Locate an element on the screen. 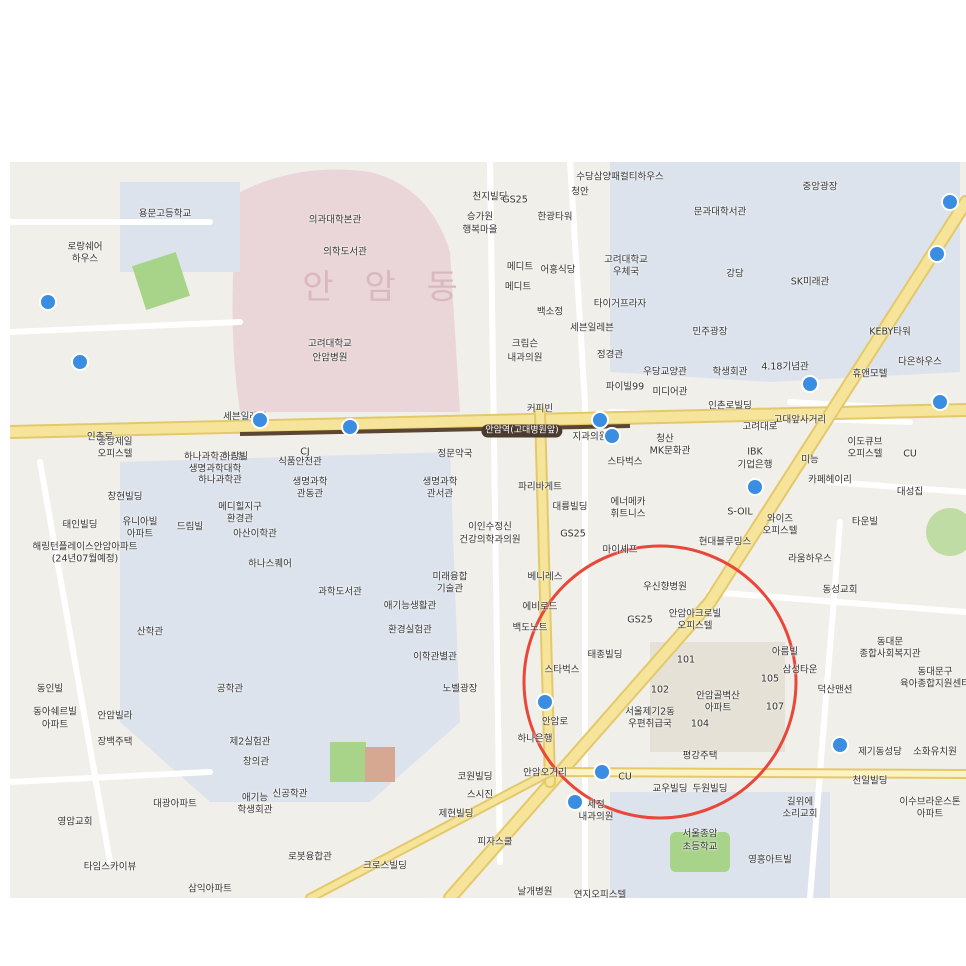 Image resolution: width=966 pixels, height=966 pixels. map-poi-label: 공학관 is located at coordinates (230, 689).